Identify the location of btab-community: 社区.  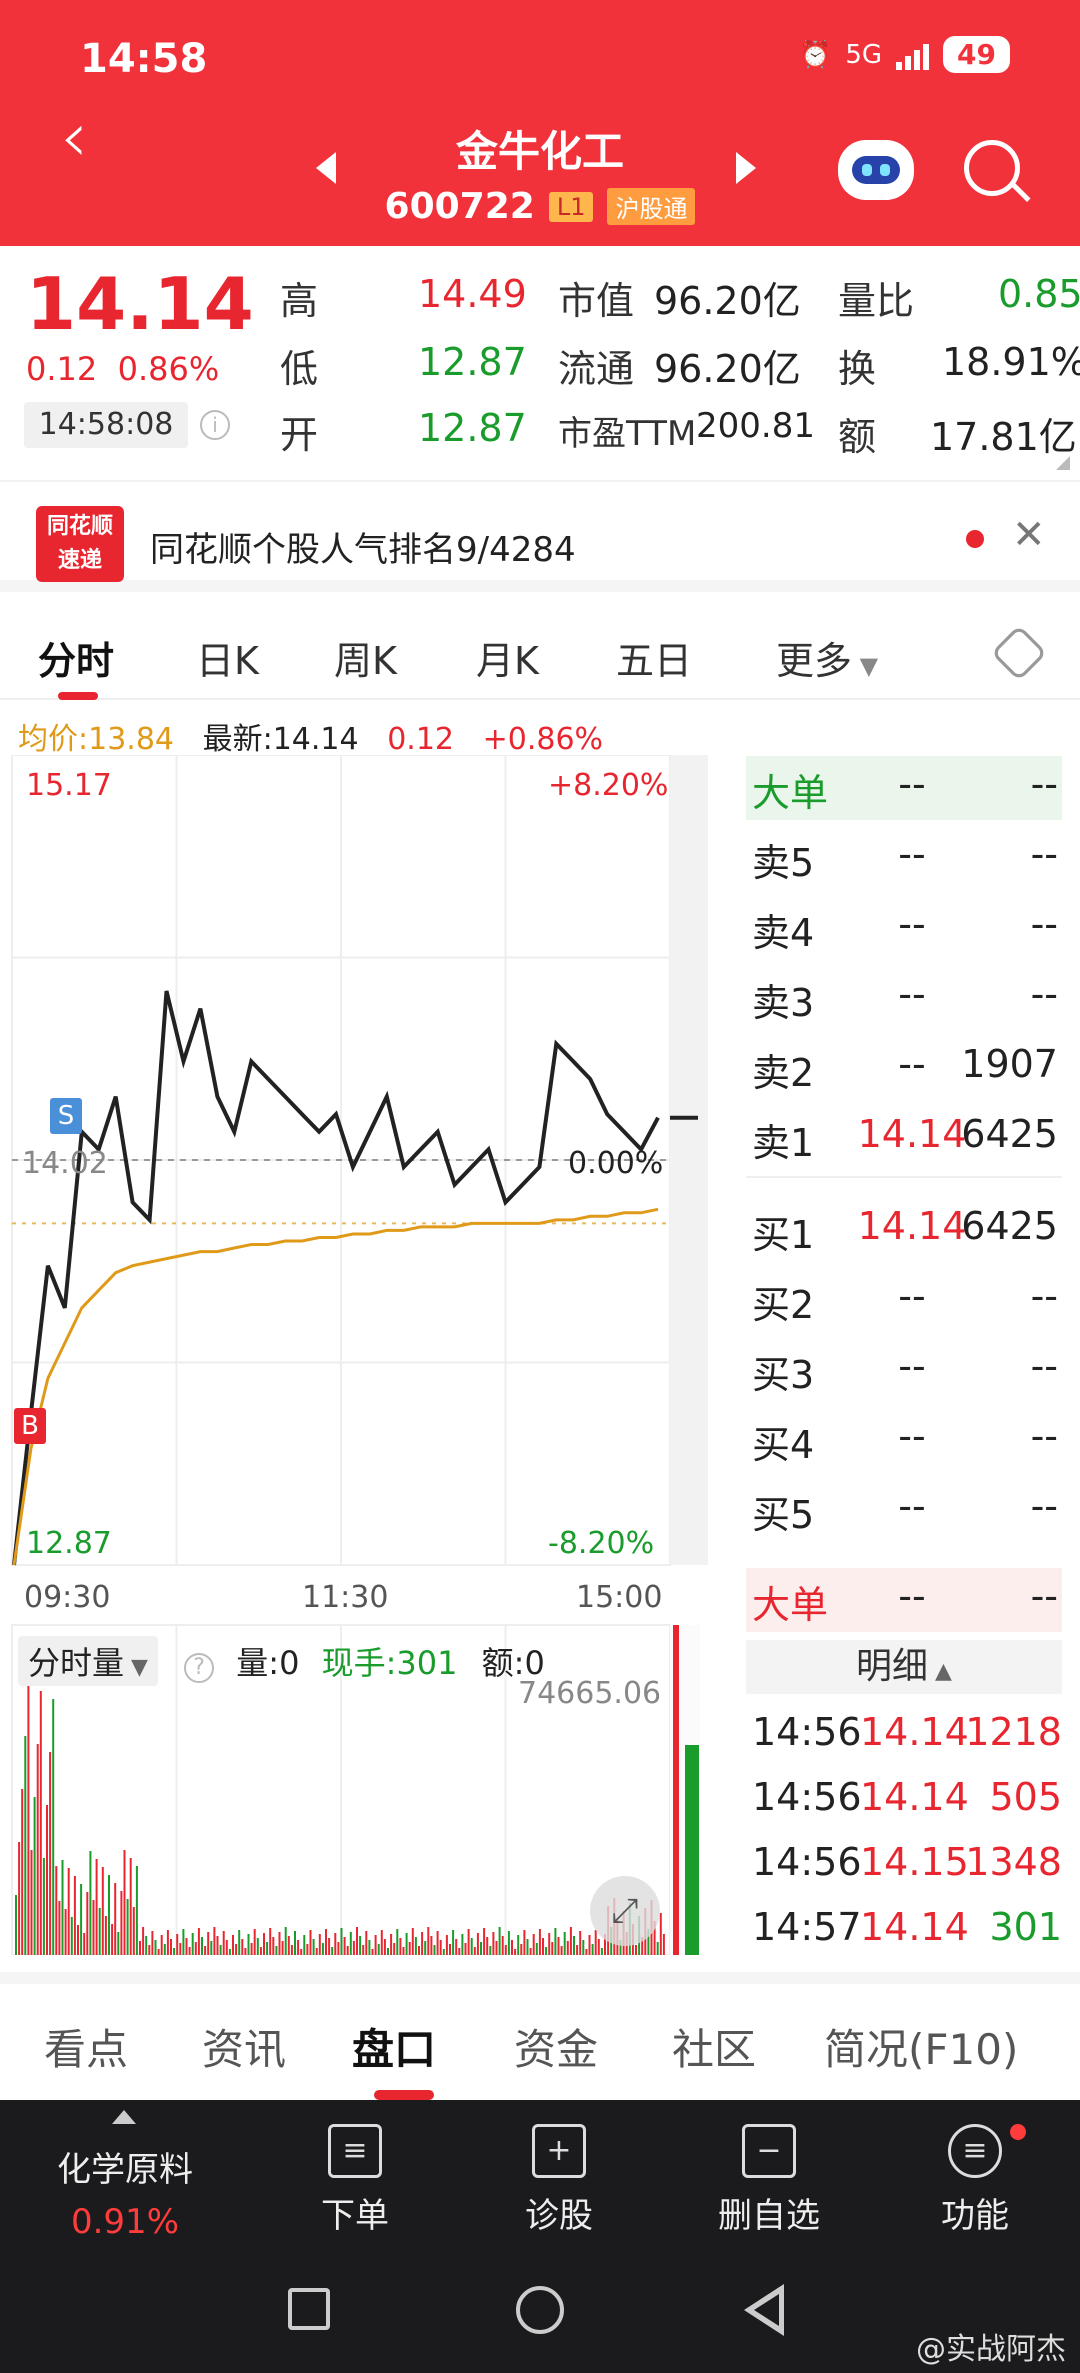
(714, 2046).